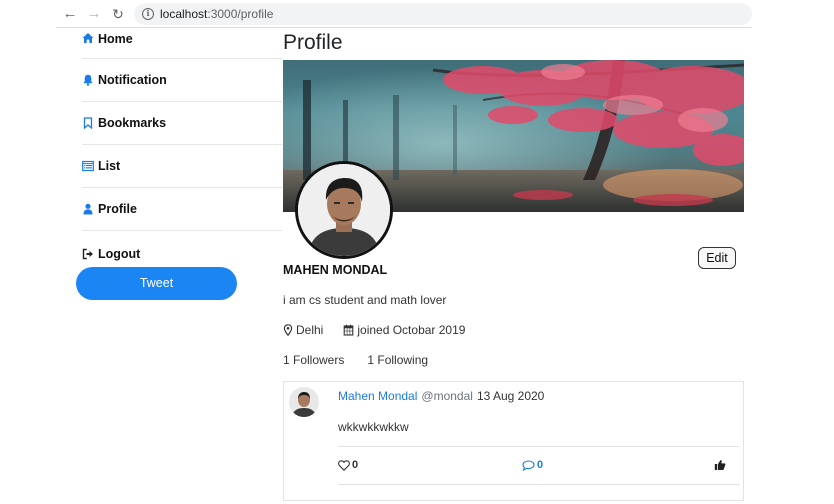 This screenshot has height=504, width=834. Describe the element at coordinates (117, 209) in the screenshot. I see `sidebar-item-label: Profile` at that location.